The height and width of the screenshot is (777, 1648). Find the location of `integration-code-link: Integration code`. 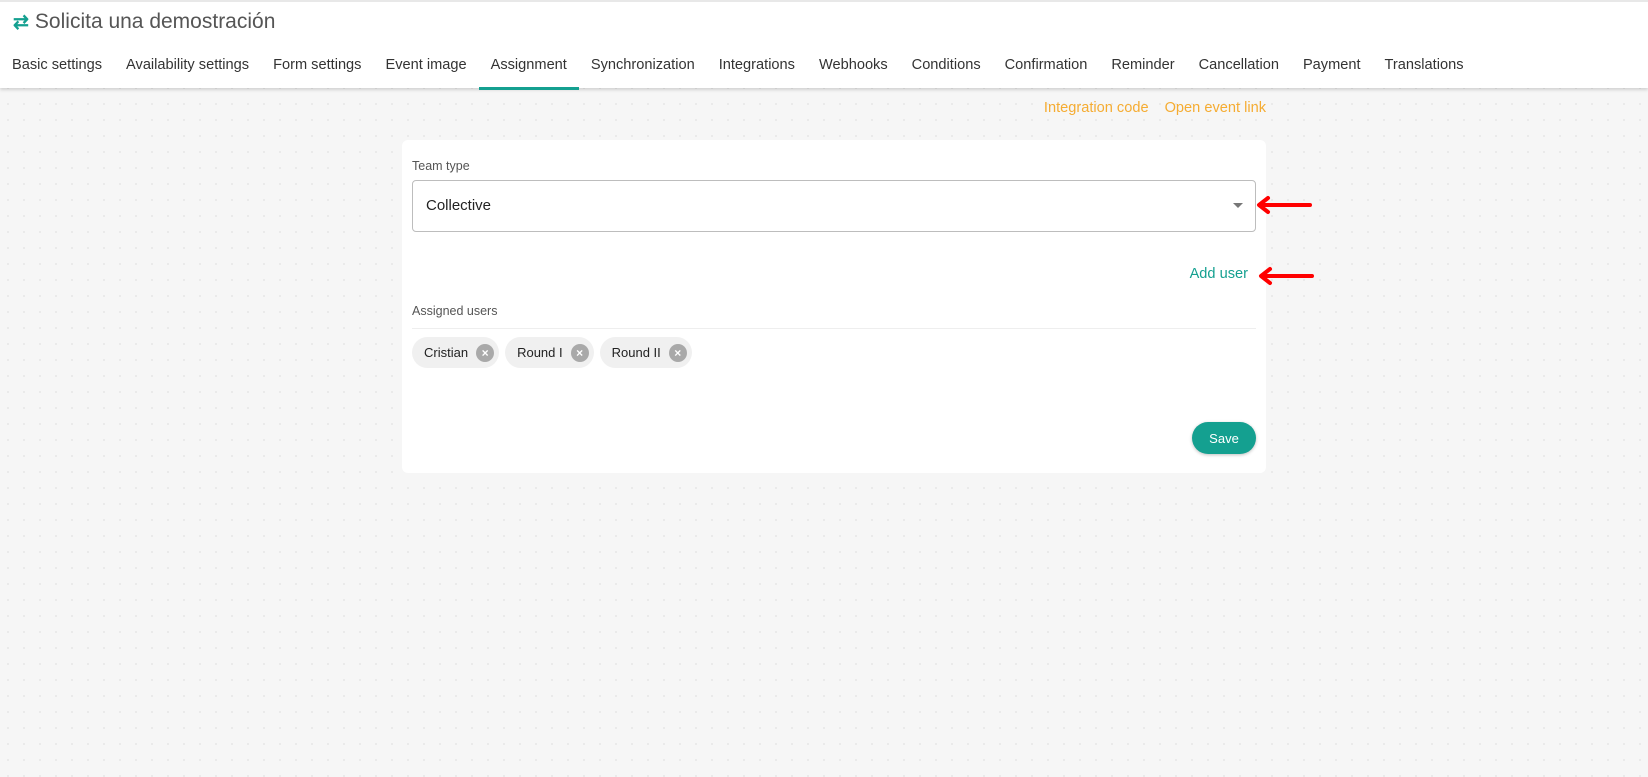

integration-code-link: Integration code is located at coordinates (1096, 108).